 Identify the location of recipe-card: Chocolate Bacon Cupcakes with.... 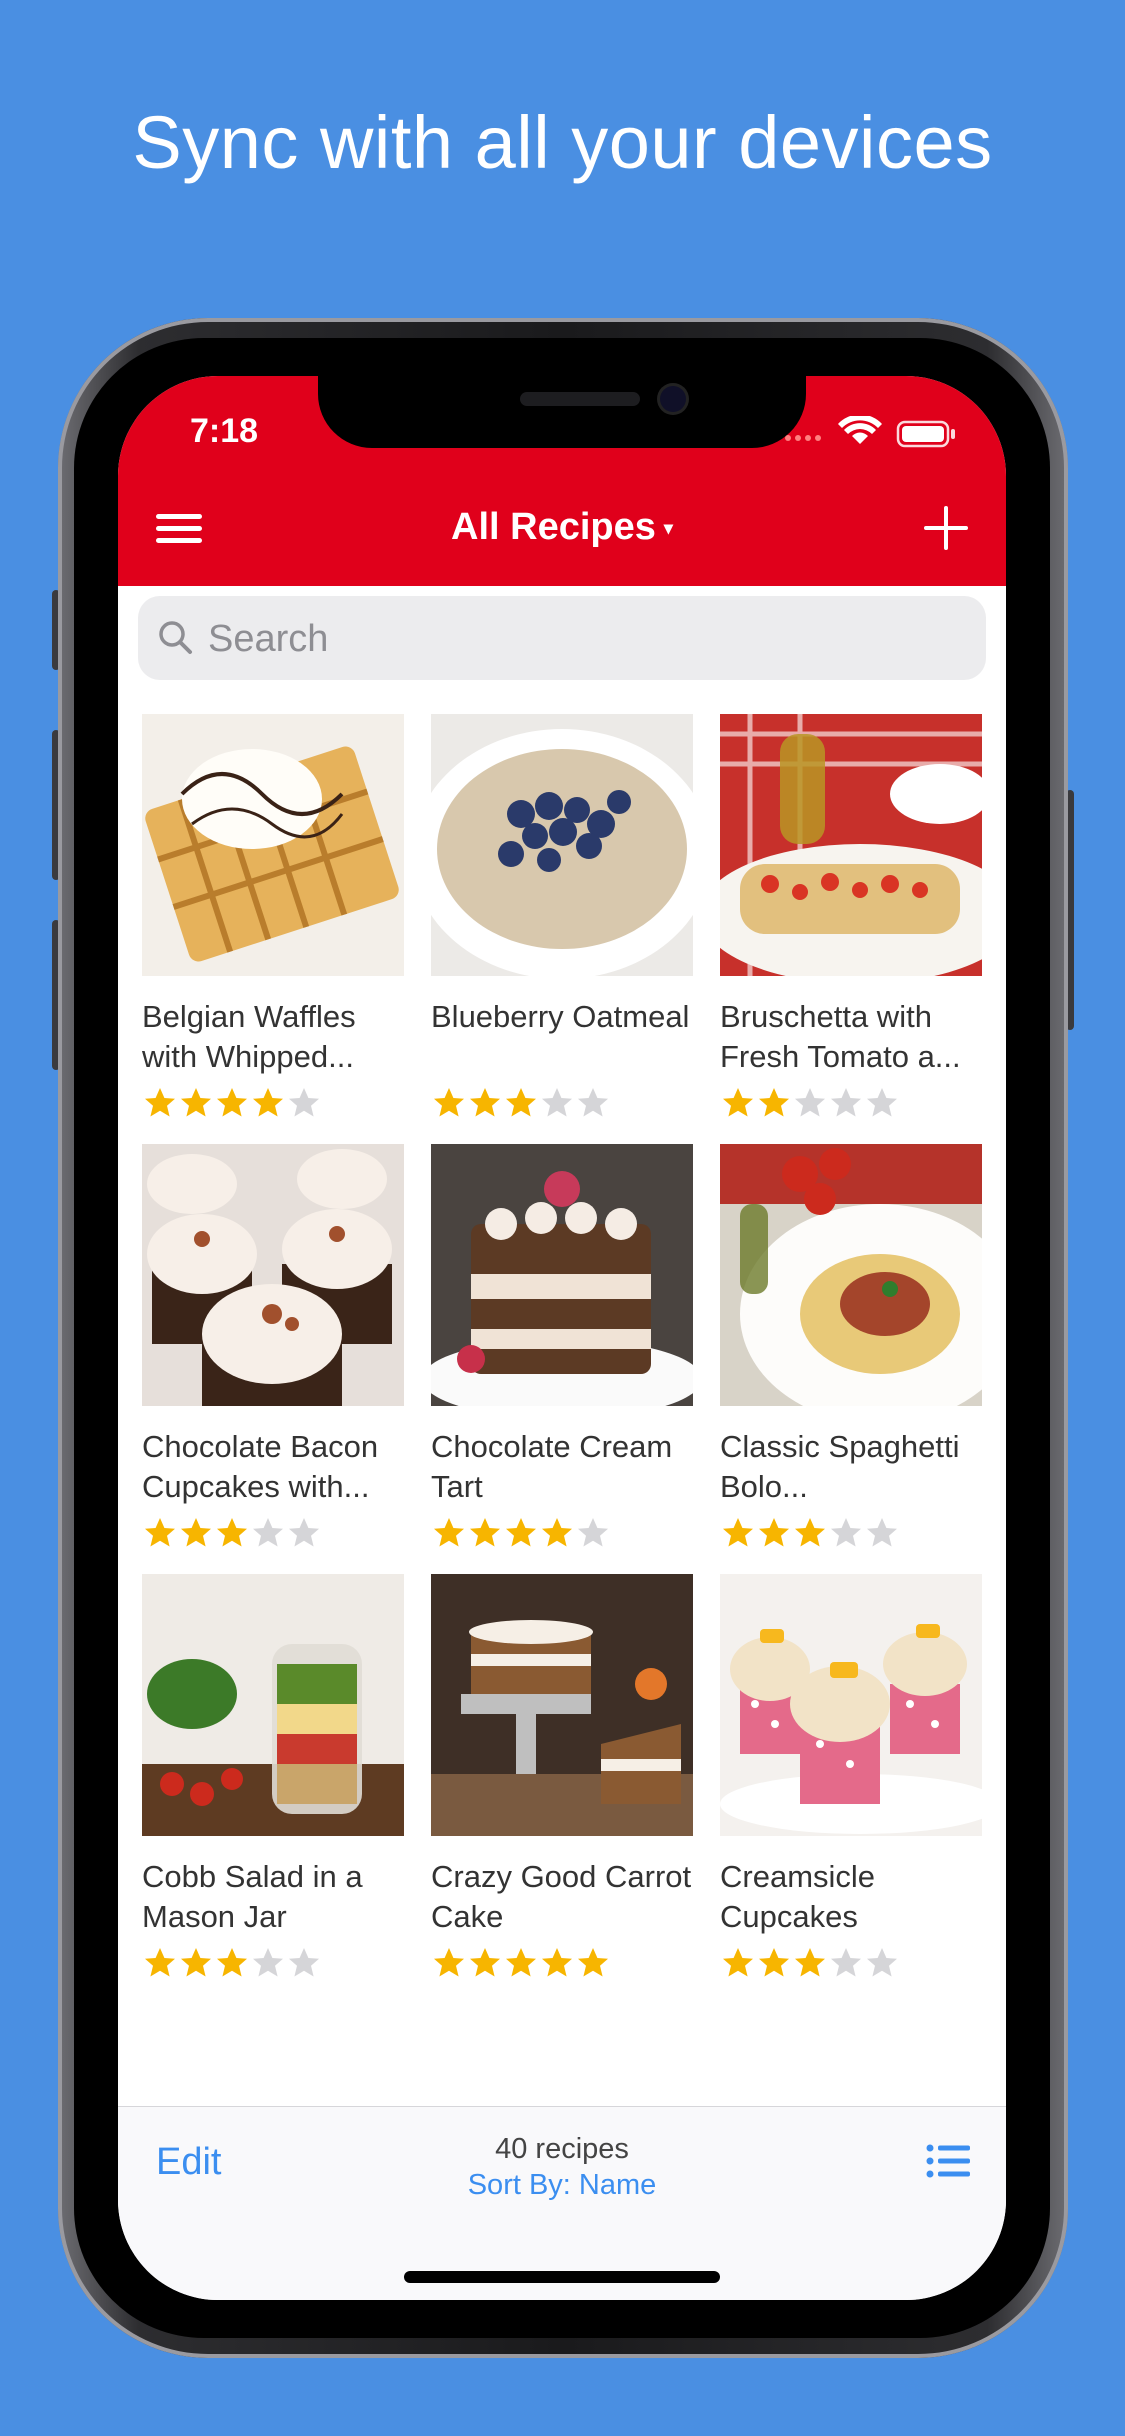
(273, 1347).